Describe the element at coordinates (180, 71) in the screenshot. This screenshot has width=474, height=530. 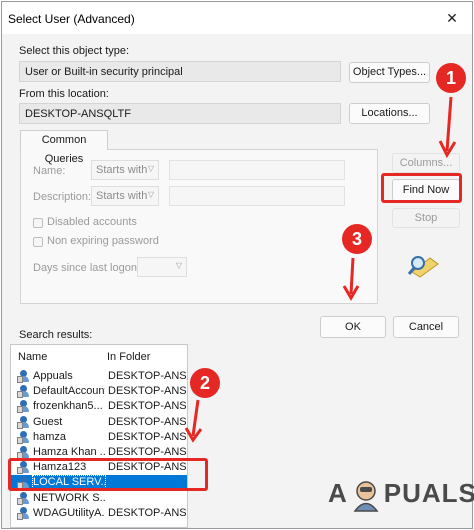
I see `object-type-field: User or Built-in security principal` at that location.